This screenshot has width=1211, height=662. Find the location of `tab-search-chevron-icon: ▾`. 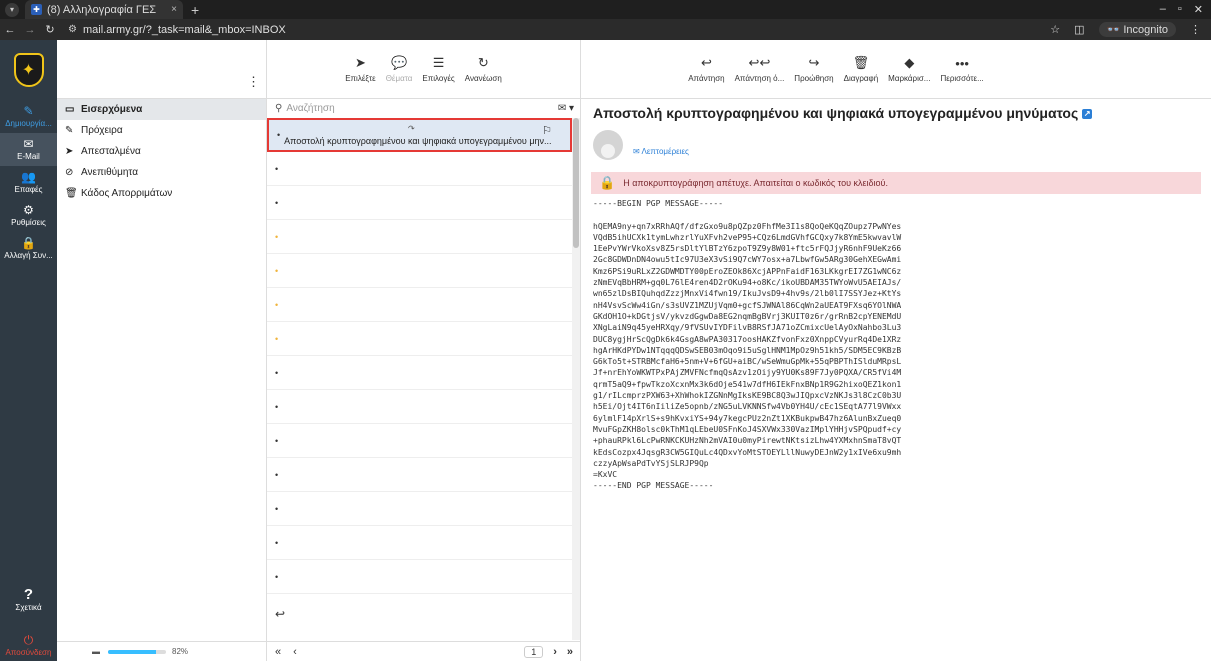

tab-search-chevron-icon: ▾ is located at coordinates (12, 9).